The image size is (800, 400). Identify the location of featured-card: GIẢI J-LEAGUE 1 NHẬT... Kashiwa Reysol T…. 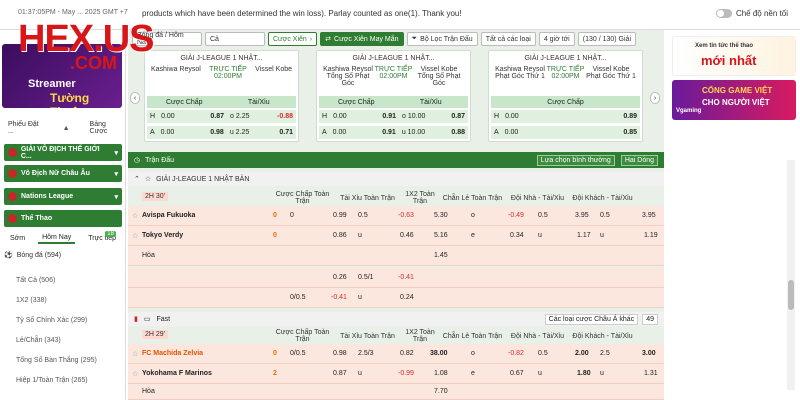
(393, 96).